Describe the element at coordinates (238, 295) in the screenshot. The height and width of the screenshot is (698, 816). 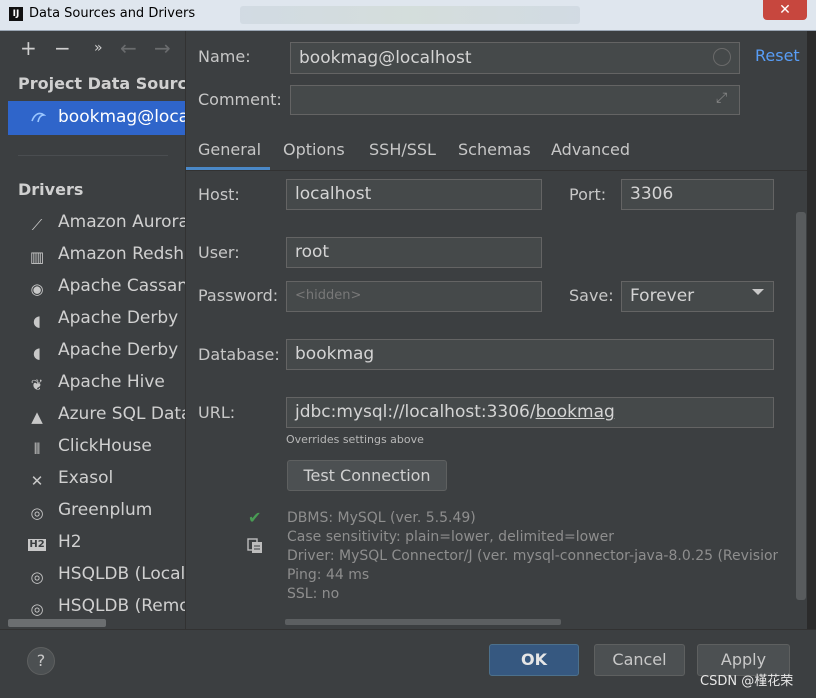
I see `password-label: Password:` at that location.